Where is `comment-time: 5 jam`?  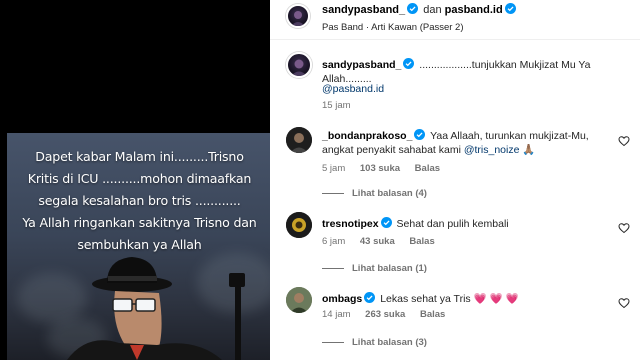 comment-time: 5 jam is located at coordinates (333, 168).